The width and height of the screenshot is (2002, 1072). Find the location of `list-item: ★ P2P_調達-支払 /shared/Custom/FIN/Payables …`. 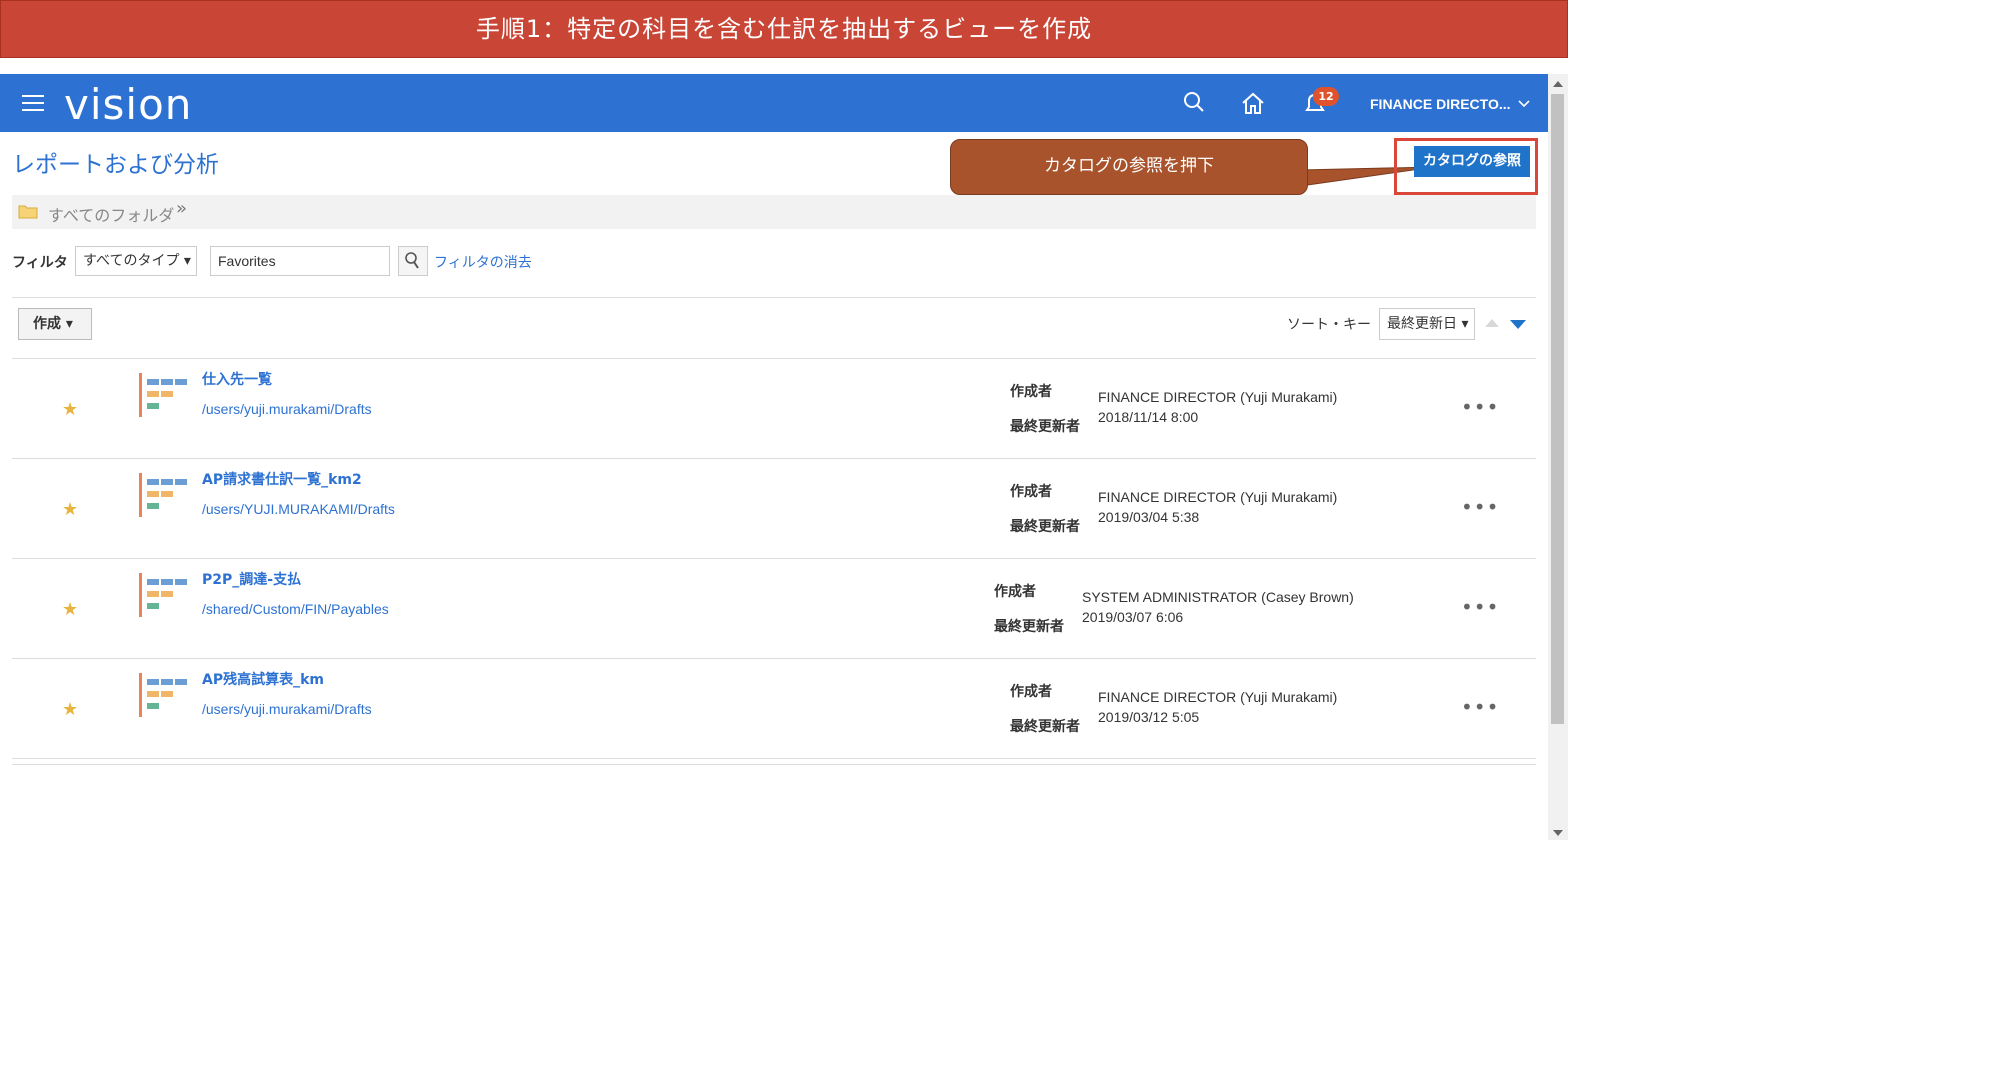

list-item: ★ P2P_調達-支払 /shared/Custom/FIN/Payables … is located at coordinates (774, 609).